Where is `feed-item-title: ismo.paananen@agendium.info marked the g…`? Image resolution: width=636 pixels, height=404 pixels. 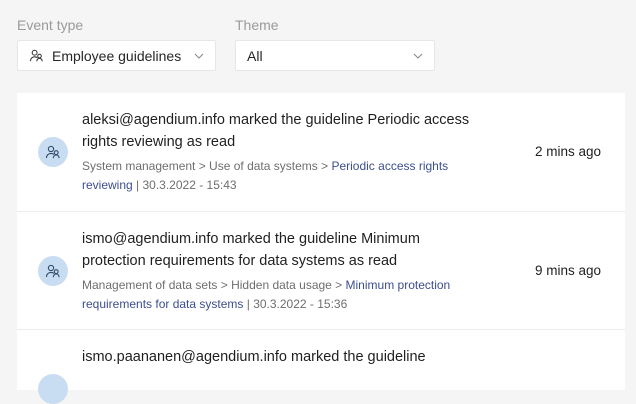 feed-item-title: ismo.paananen@agendium.info marked the g… is located at coordinates (254, 357).